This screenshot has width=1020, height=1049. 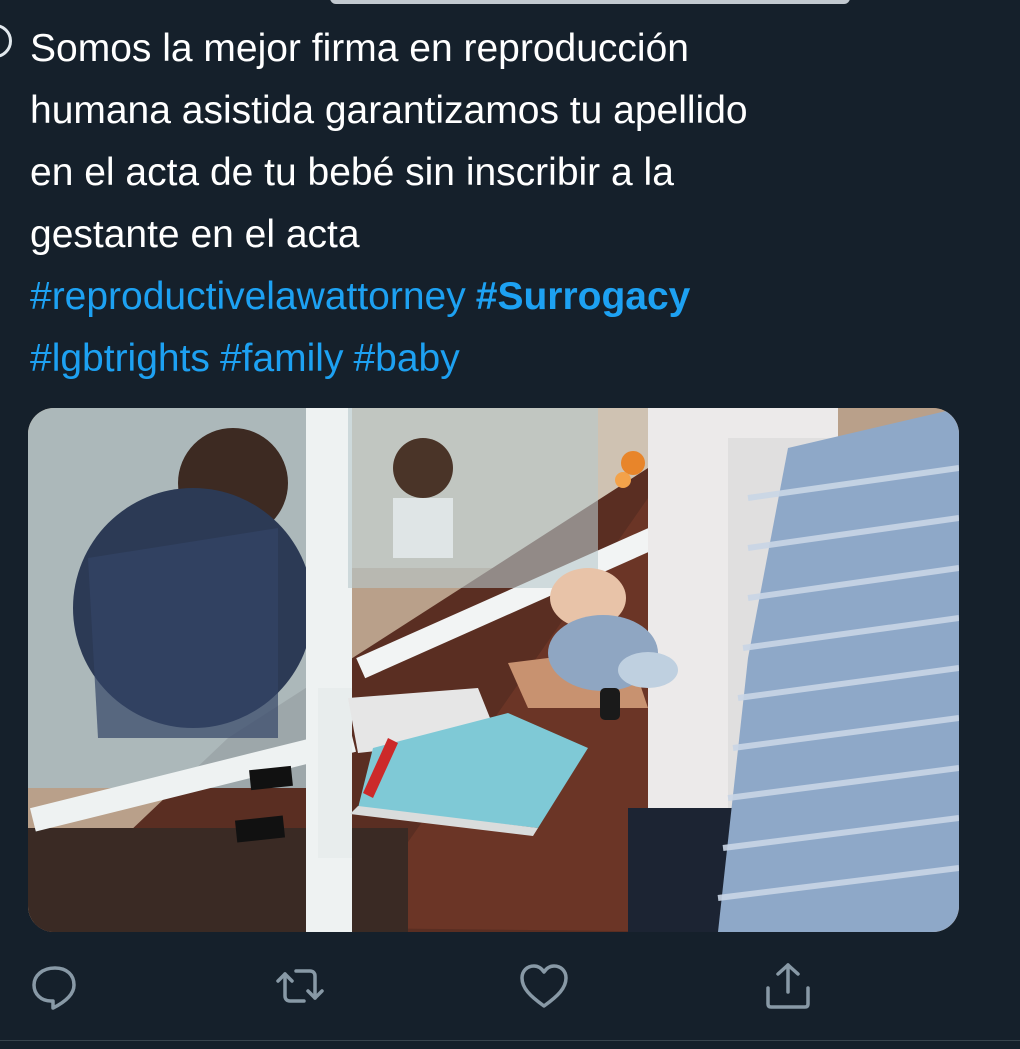 I want to click on hashtag-link: #Surrogacy, so click(x=583, y=296).